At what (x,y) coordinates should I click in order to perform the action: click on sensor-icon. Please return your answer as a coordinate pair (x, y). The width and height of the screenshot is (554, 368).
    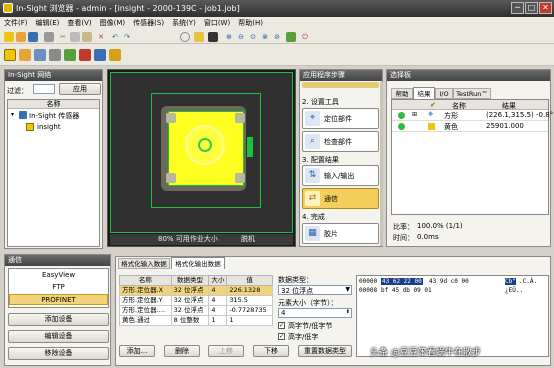
    Looking at the image, I should click on (55, 55).